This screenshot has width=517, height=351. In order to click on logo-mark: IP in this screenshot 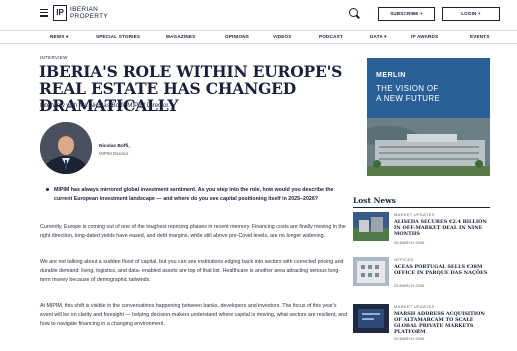, I will do `click(60, 13)`.